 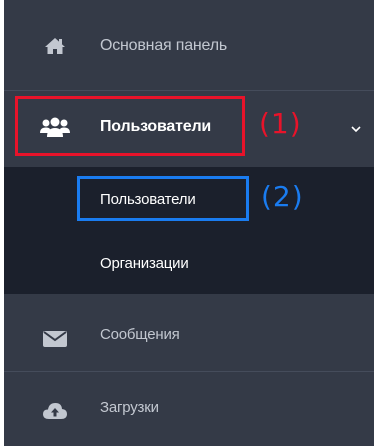 What do you see at coordinates (144, 263) in the screenshot?
I see `submenu-item-organizations: Организации` at bounding box center [144, 263].